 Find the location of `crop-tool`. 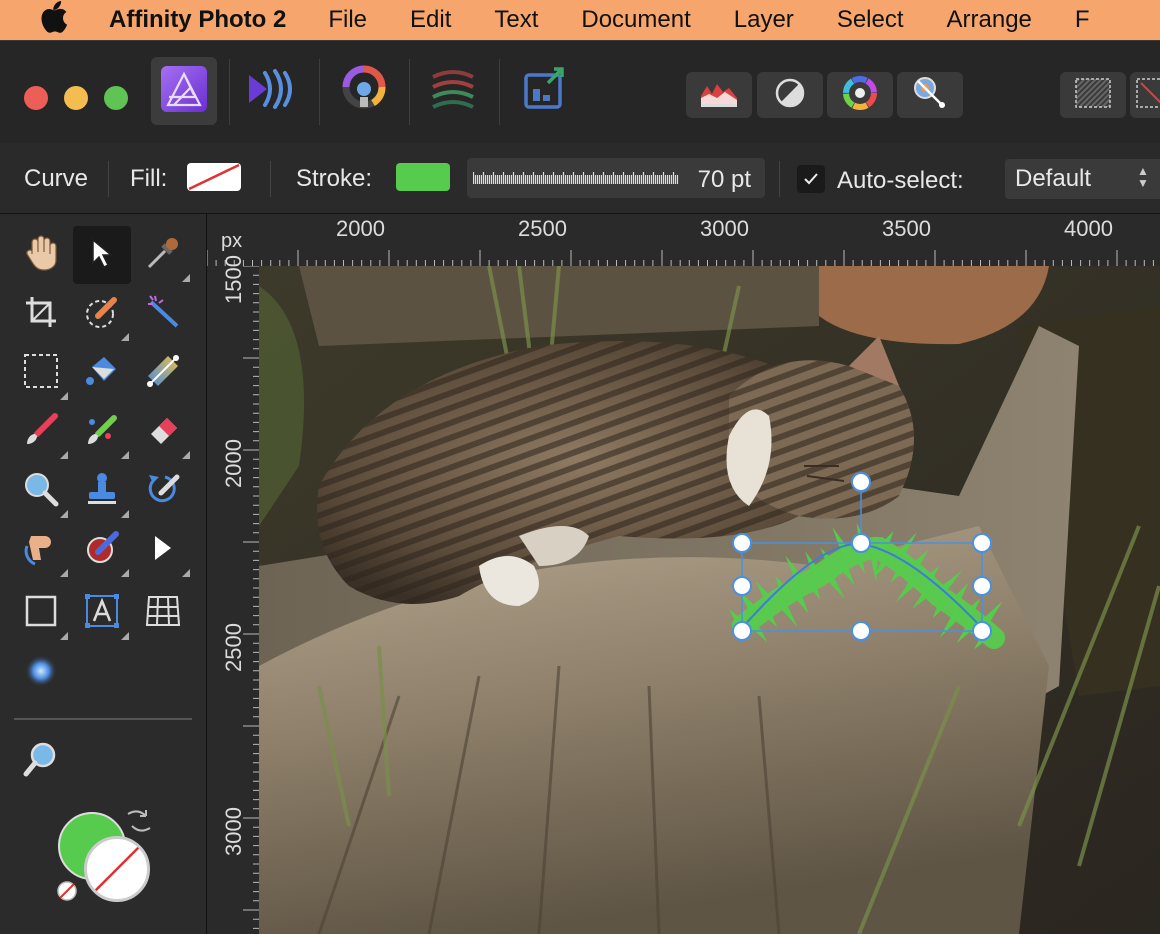

crop-tool is located at coordinates (41, 314).